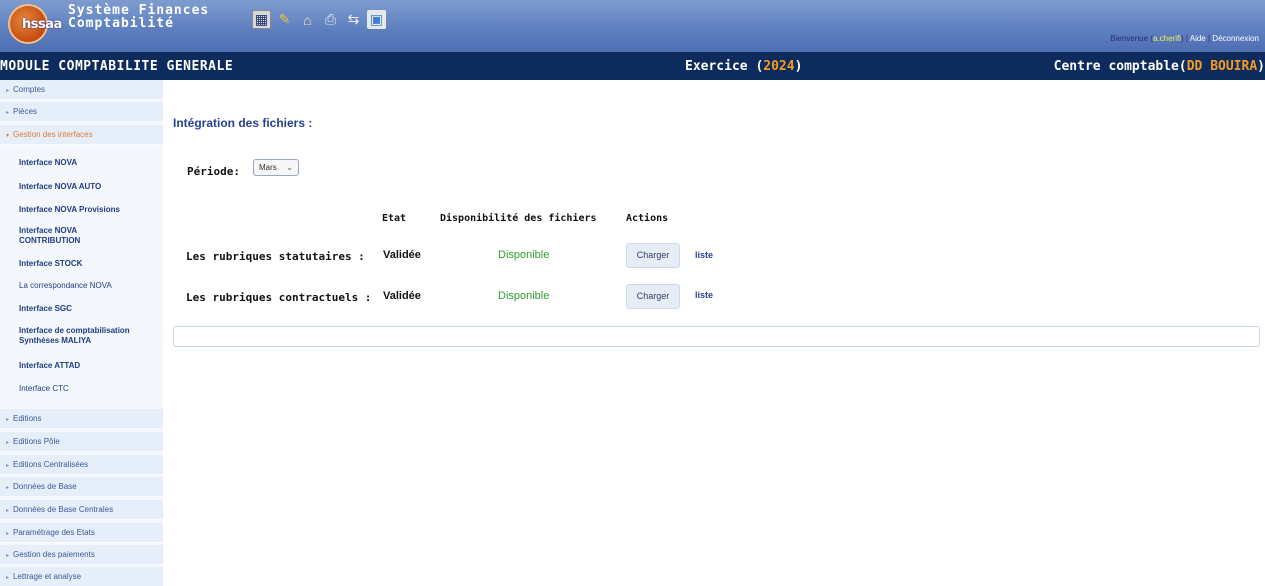 The height and width of the screenshot is (586, 1265). Describe the element at coordinates (42, 24) in the screenshot. I see `logo-text: hssaa` at that location.